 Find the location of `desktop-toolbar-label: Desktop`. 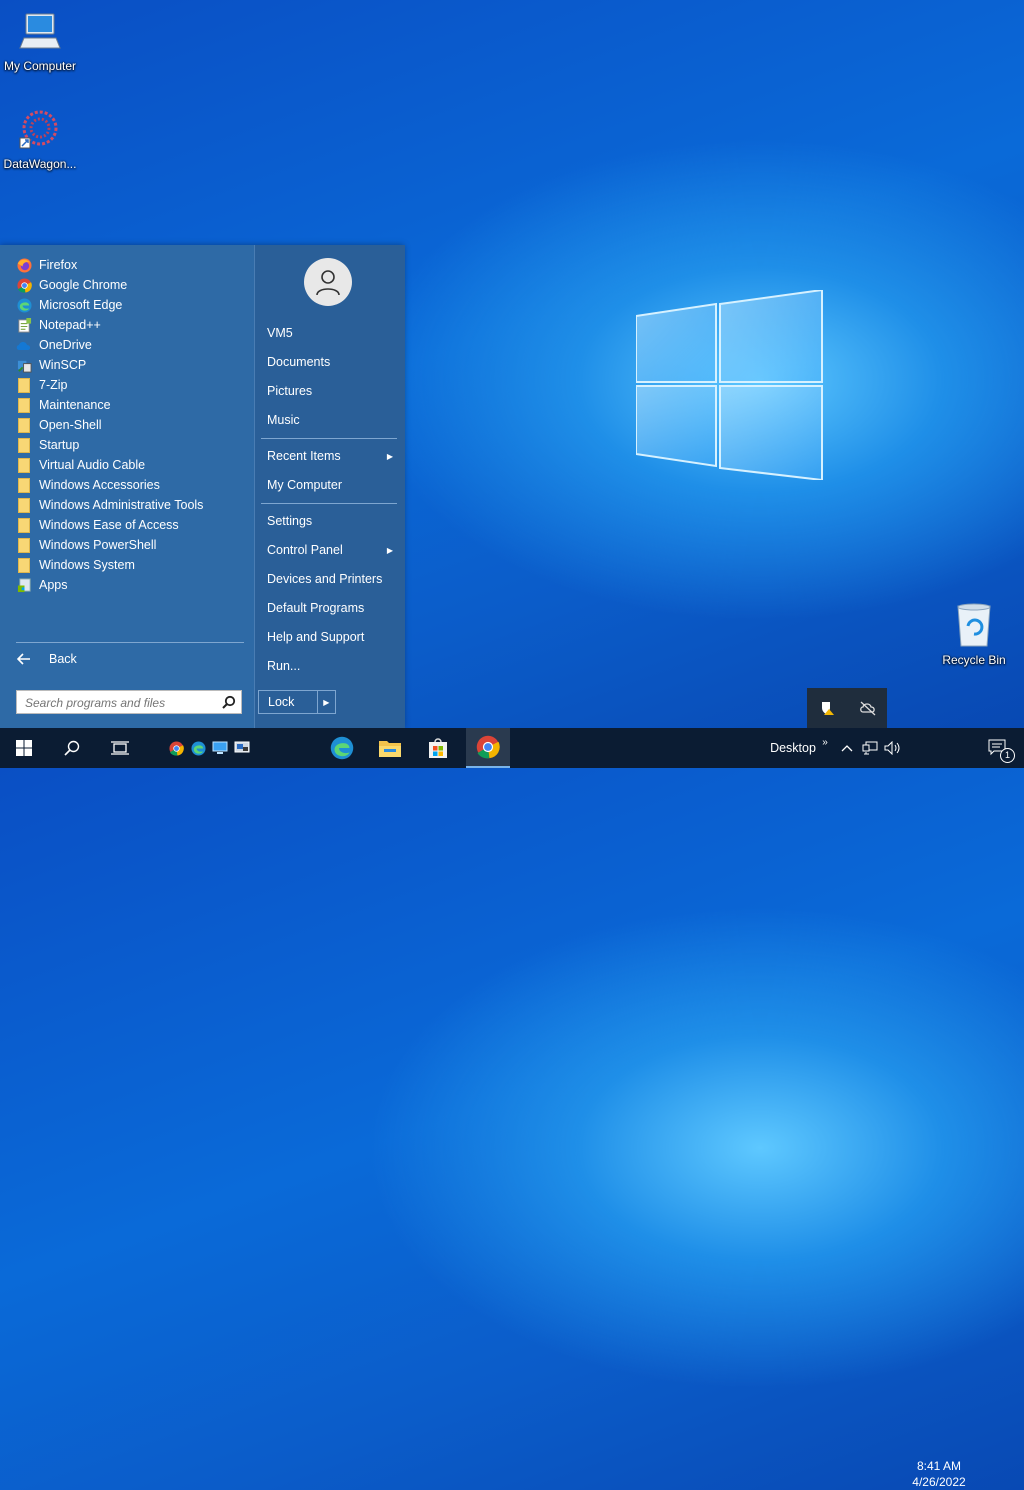

desktop-toolbar-label: Desktop is located at coordinates (793, 748).